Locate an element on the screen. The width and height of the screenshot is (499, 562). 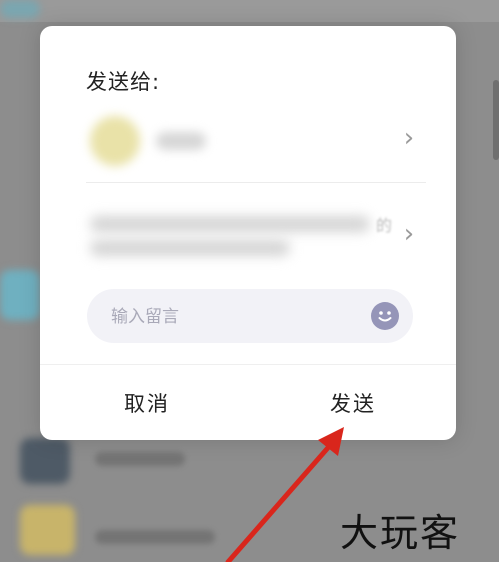
watermark-logo: 大玩客 is located at coordinates (400, 533).